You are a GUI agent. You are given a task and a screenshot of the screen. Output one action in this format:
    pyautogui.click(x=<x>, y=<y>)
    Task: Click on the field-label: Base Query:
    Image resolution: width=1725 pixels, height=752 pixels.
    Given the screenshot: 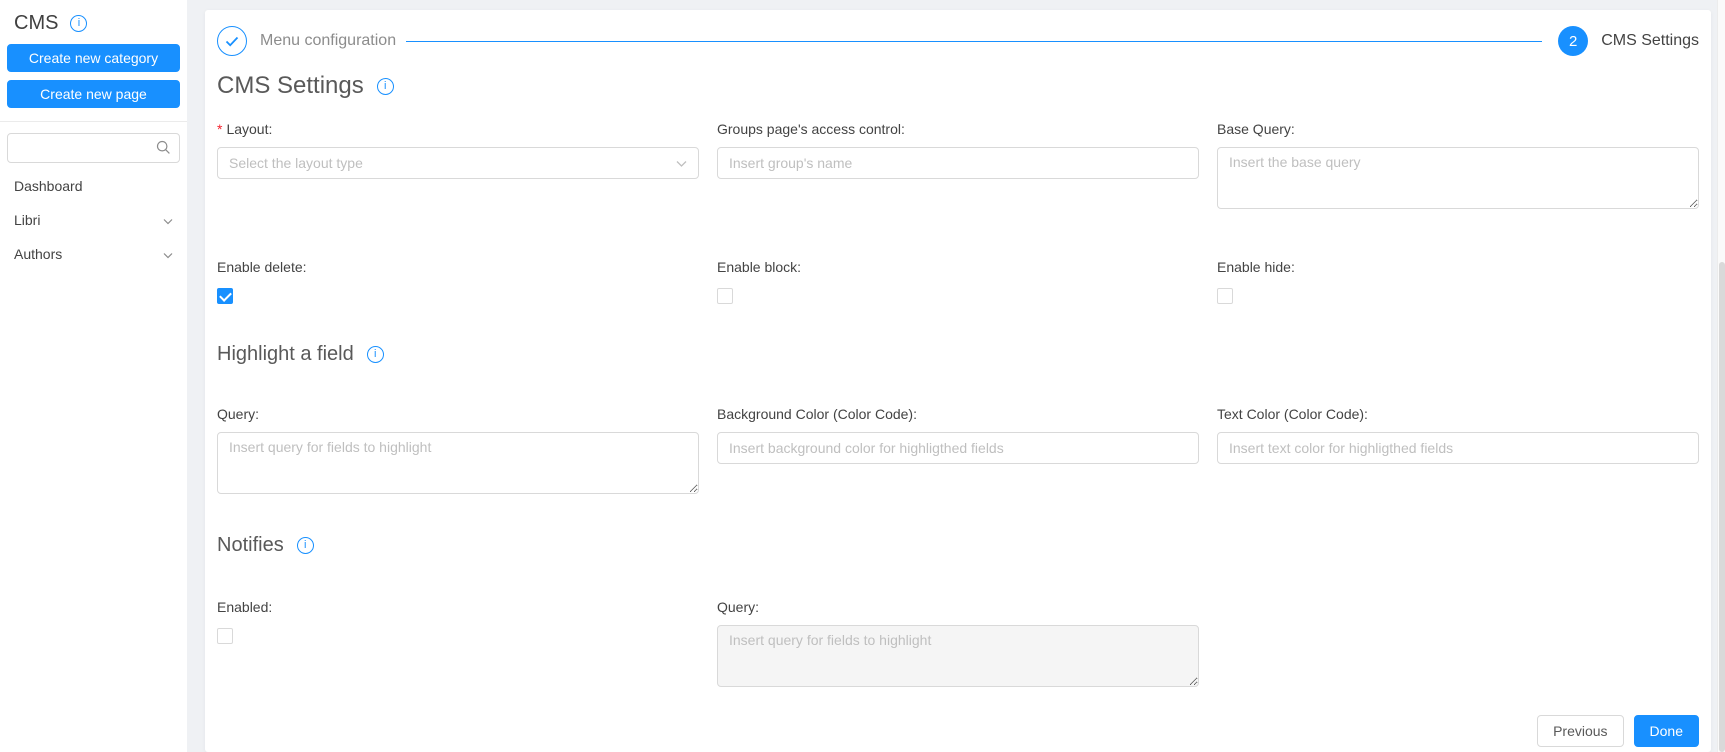 What is the action you would take?
    pyautogui.click(x=1256, y=129)
    